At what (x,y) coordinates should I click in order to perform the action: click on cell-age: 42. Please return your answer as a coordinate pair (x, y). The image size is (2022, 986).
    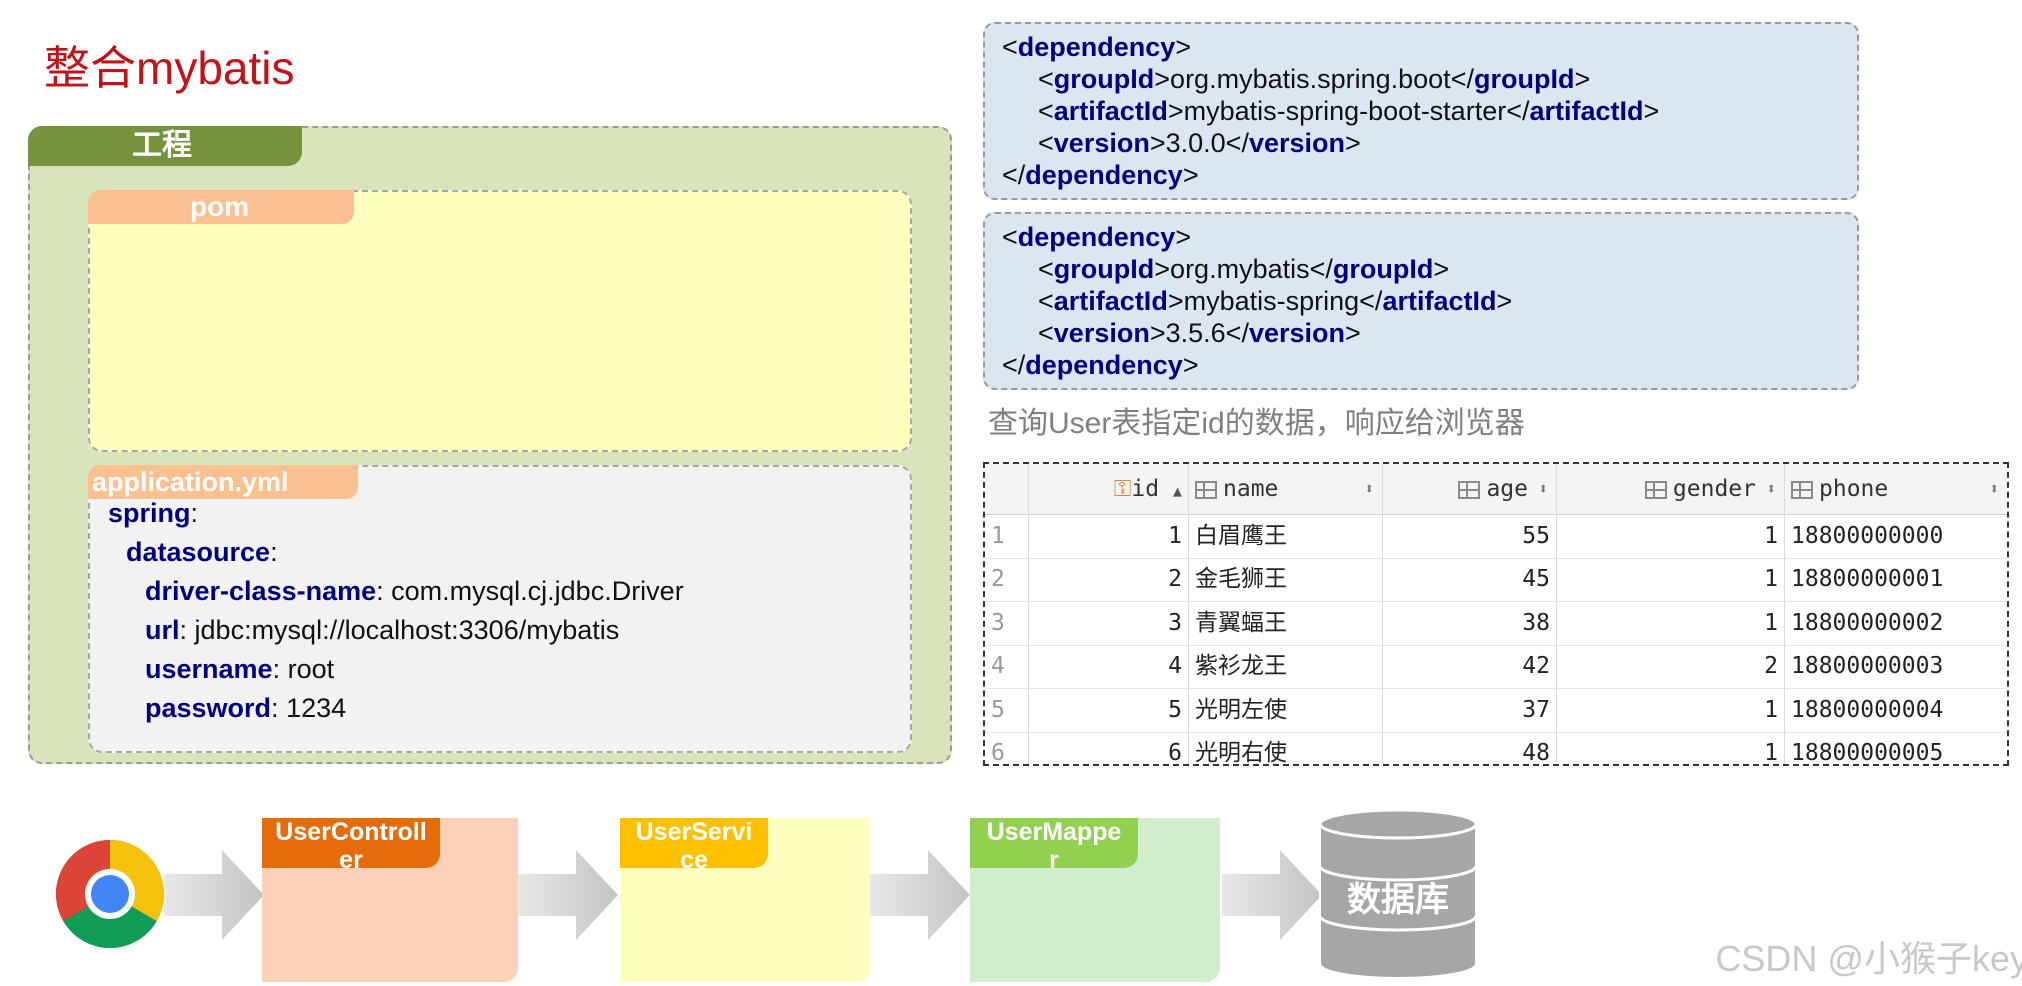
    Looking at the image, I should click on (1470, 667).